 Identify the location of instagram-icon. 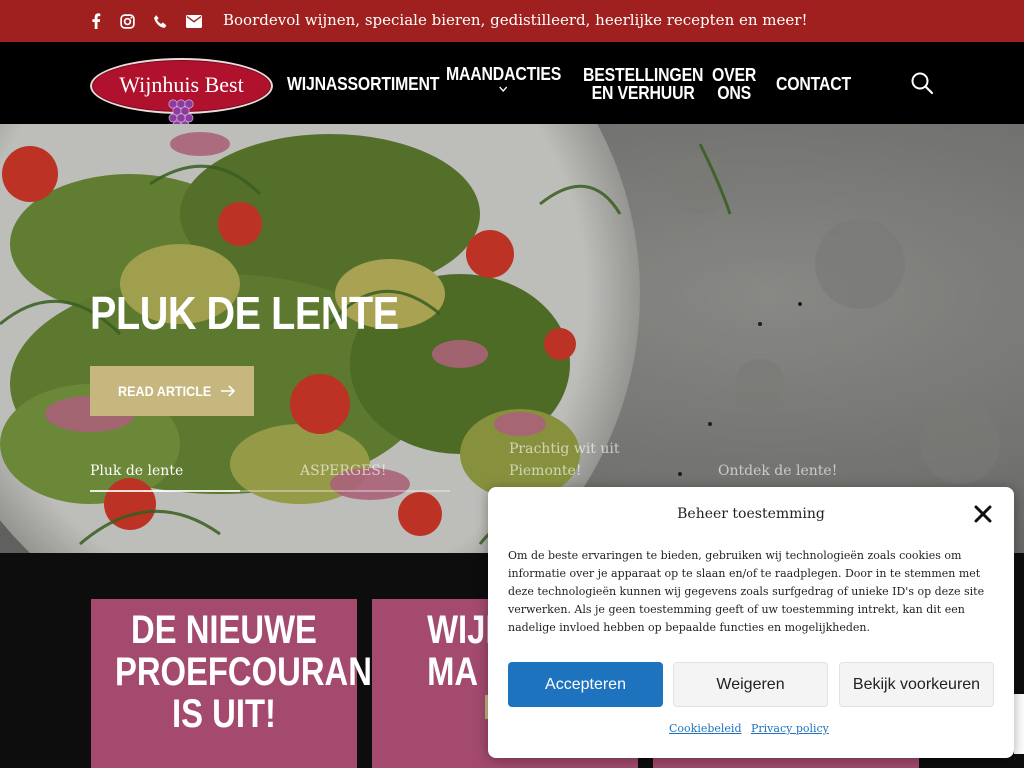
(127, 21).